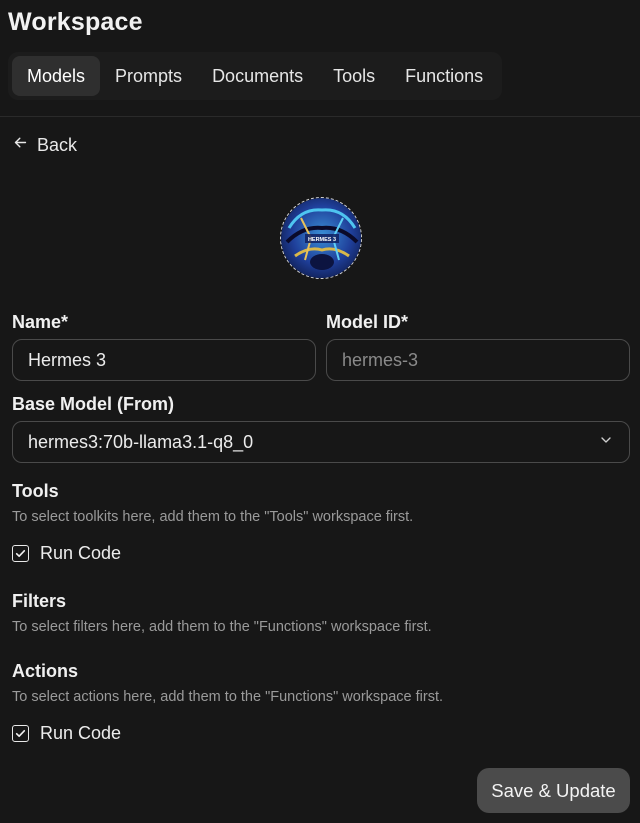  What do you see at coordinates (81, 732) in the screenshot?
I see `actions-run-code-label: Run Code` at bounding box center [81, 732].